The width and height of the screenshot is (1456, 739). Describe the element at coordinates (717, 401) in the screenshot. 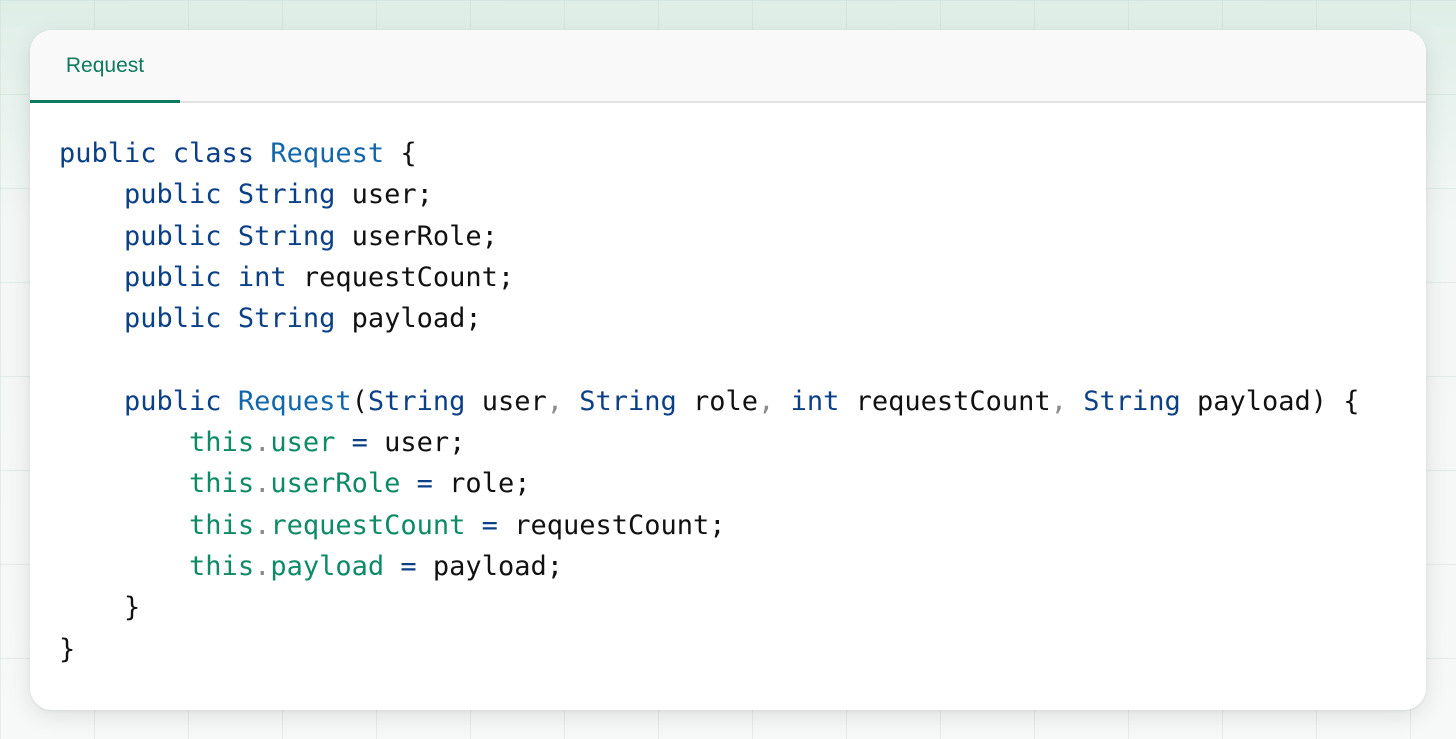

I see `code-token: role` at that location.